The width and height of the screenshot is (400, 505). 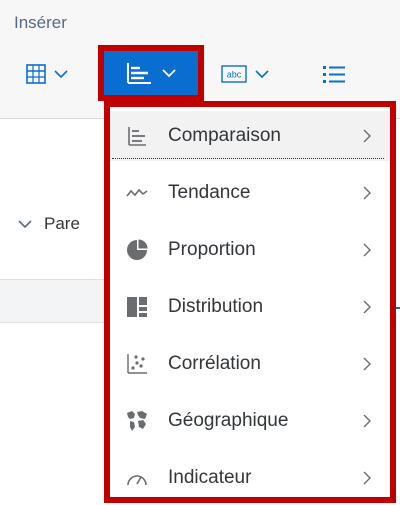 I want to click on menu-item-indicateur: Indicateur, so click(x=250, y=478).